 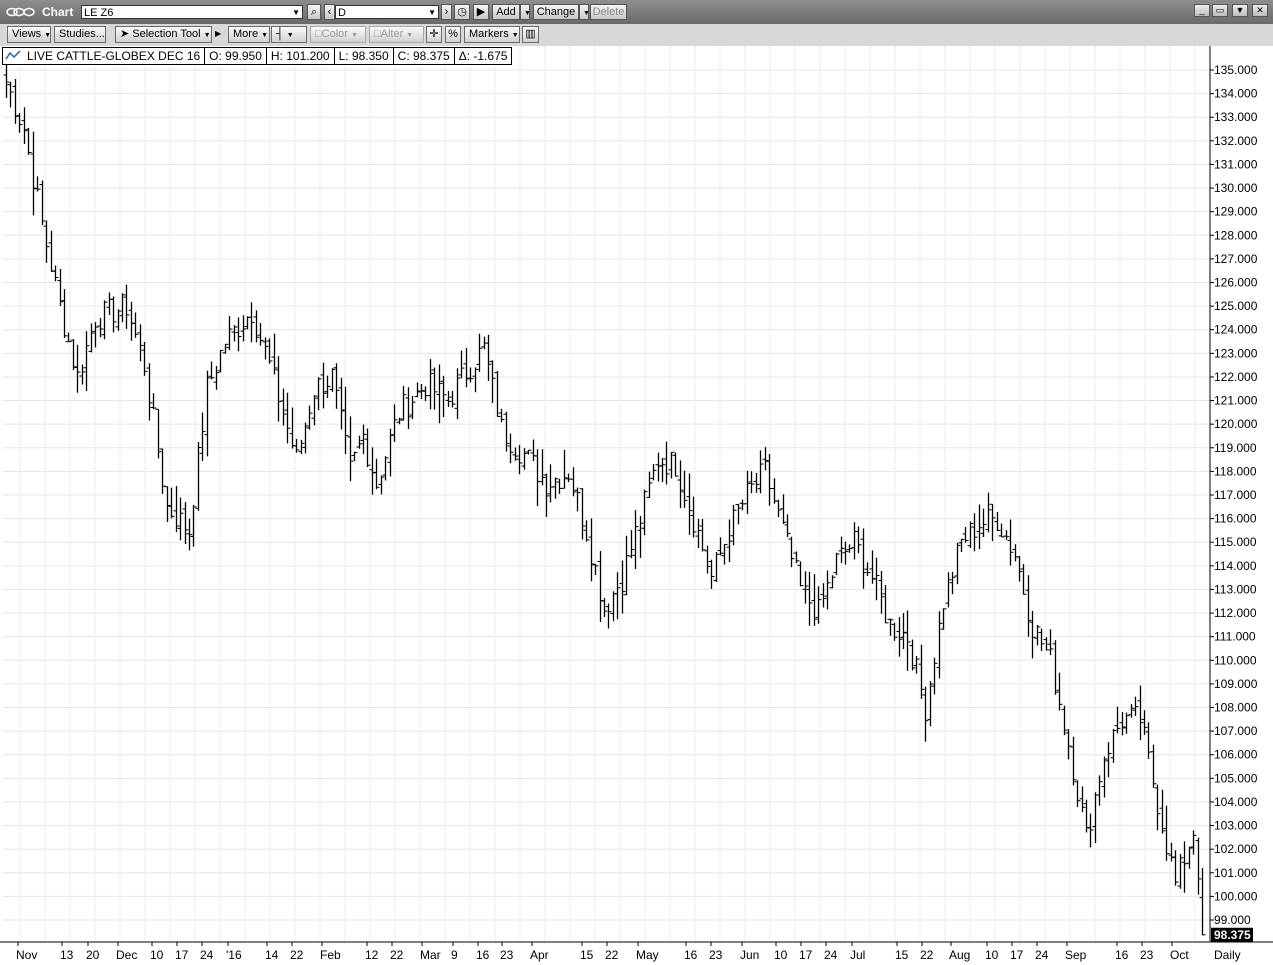 What do you see at coordinates (234, 955) in the screenshot?
I see `x-tick-label: '16` at bounding box center [234, 955].